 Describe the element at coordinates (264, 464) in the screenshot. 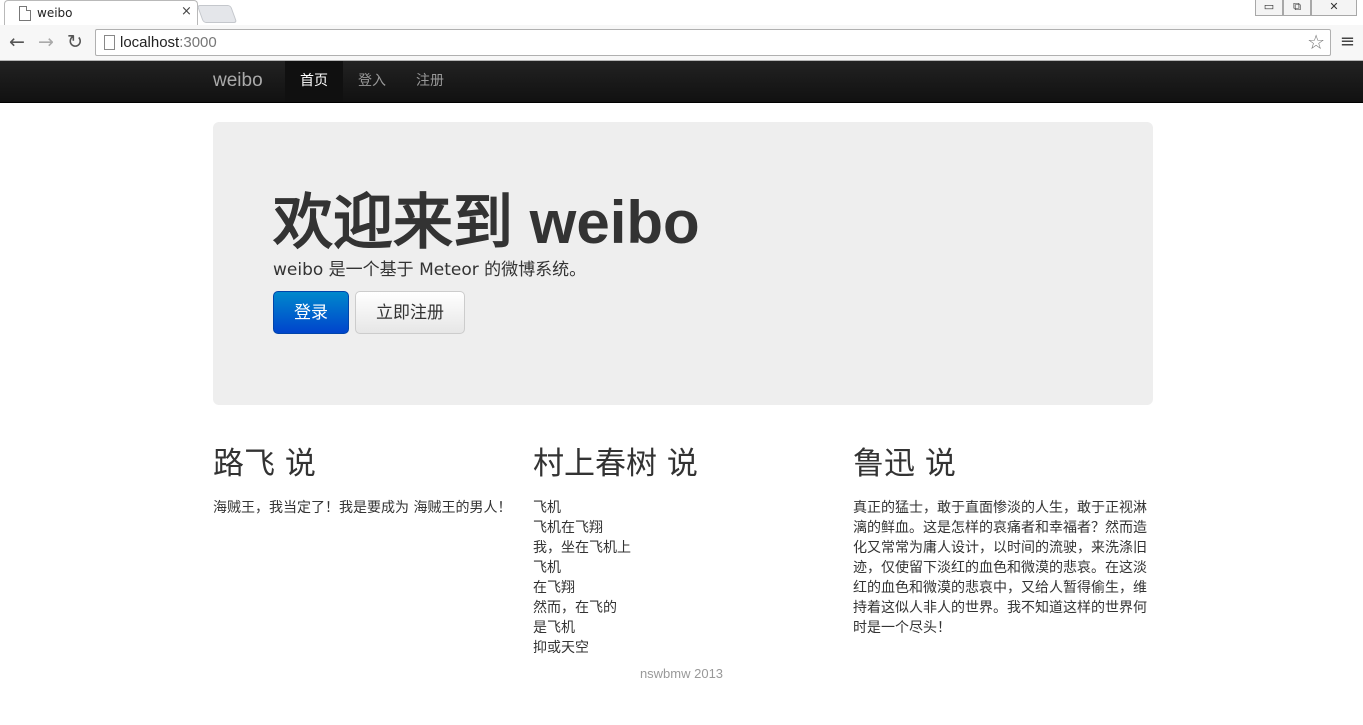

I see `column-heading: 路飞 说` at that location.